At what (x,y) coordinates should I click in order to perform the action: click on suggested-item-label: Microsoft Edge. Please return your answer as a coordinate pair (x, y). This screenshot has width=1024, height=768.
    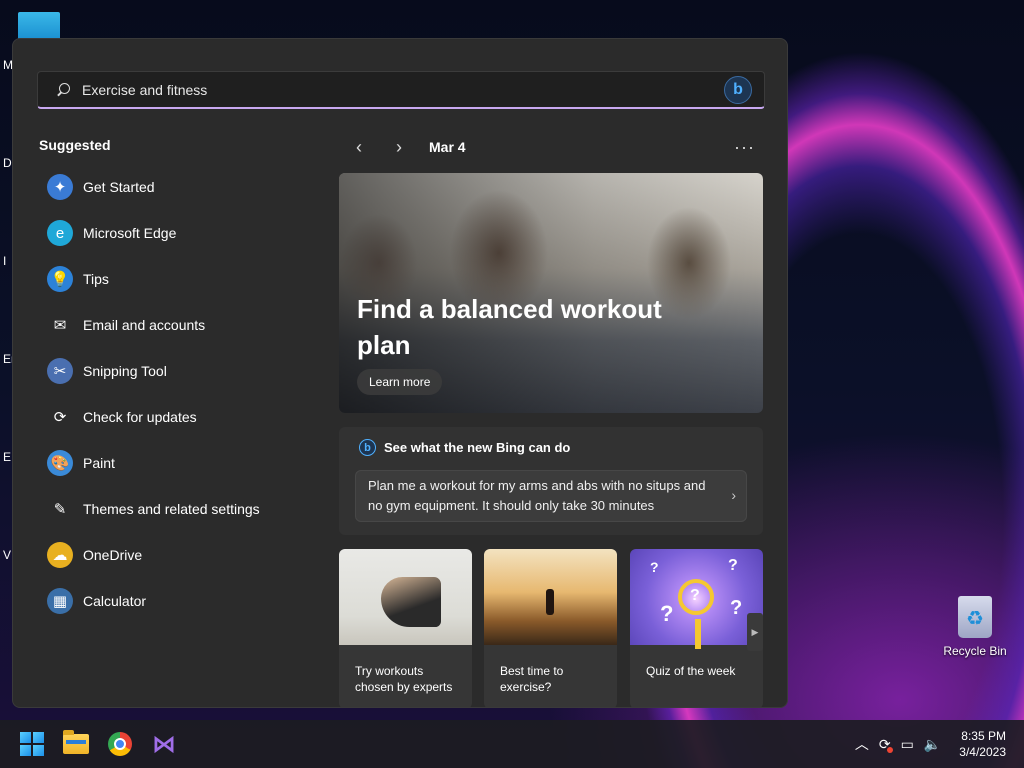
    Looking at the image, I should click on (130, 233).